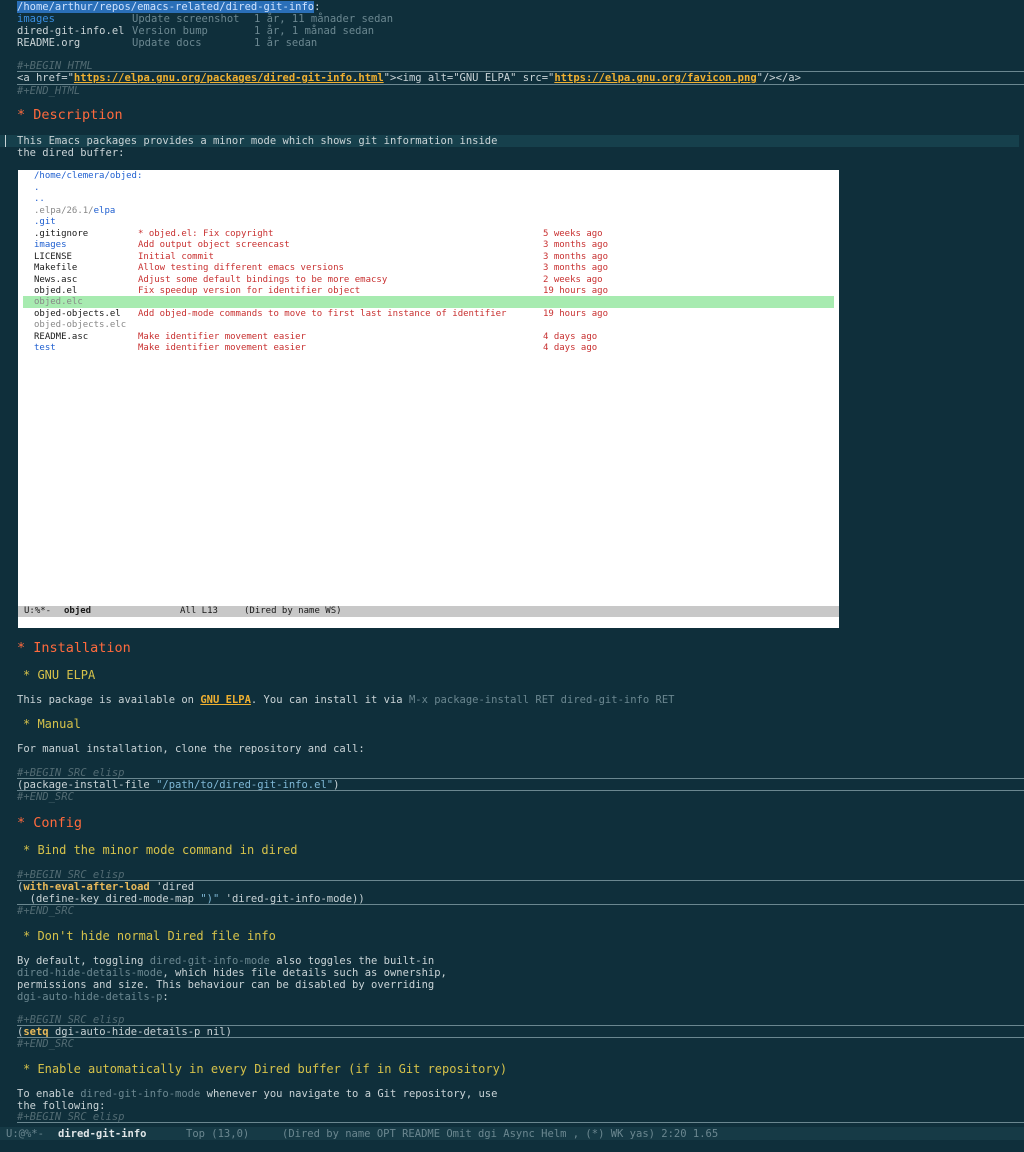  I want to click on shot-file: .gitignore, so click(61, 234).